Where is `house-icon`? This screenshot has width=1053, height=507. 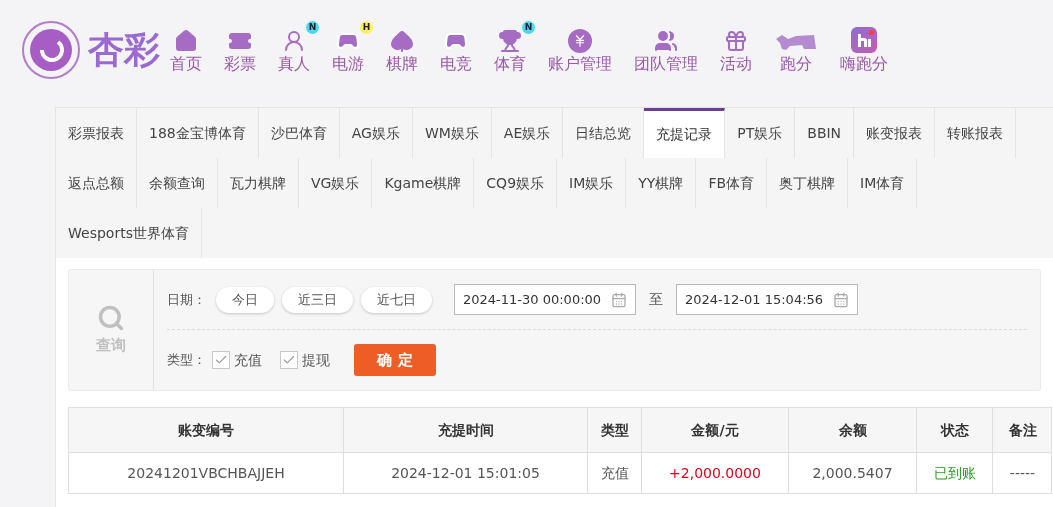 house-icon is located at coordinates (186, 41).